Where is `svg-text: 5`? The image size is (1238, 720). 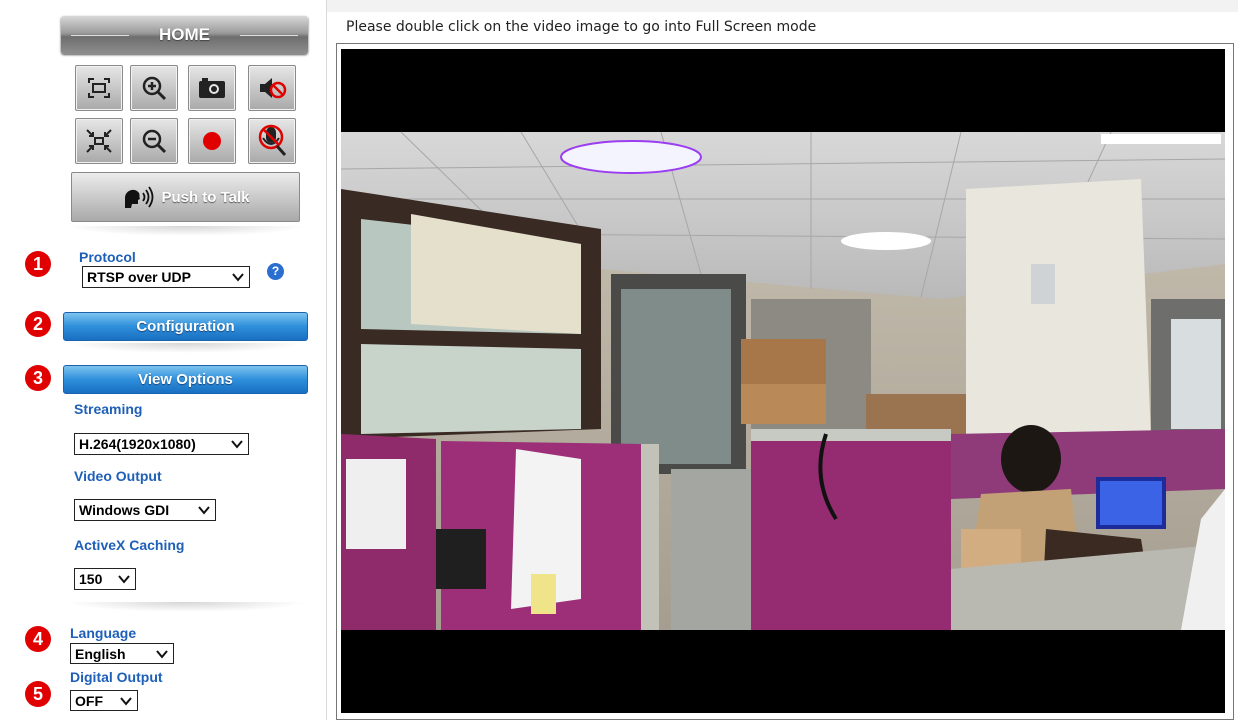 svg-text: 5 is located at coordinates (38, 694).